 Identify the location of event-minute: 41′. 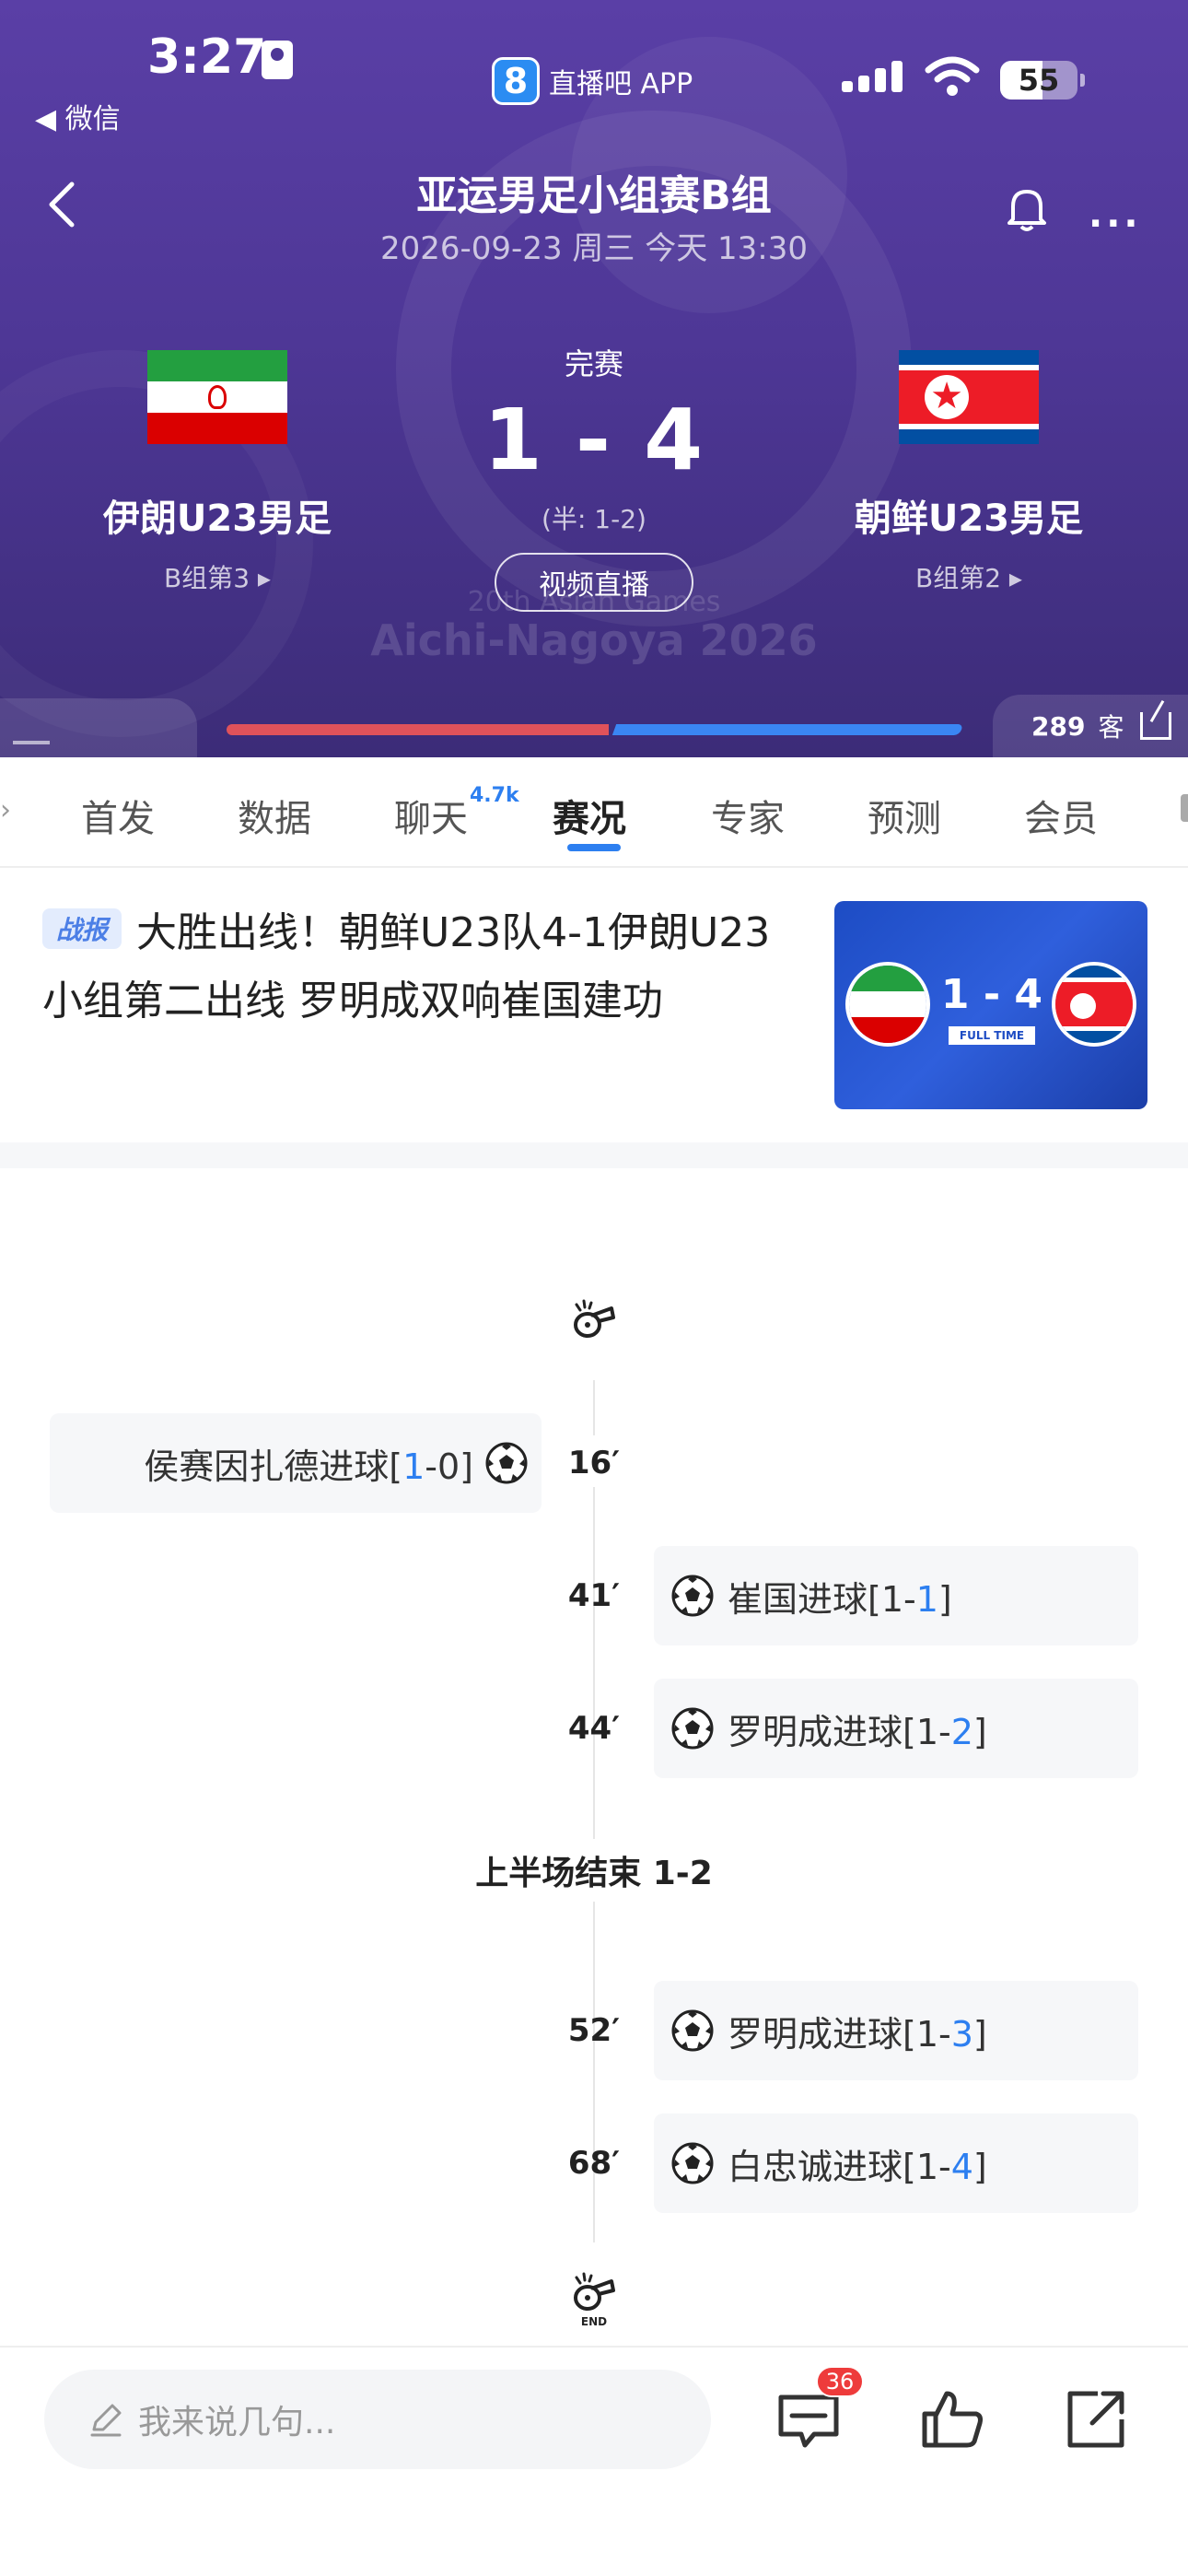
(594, 1595).